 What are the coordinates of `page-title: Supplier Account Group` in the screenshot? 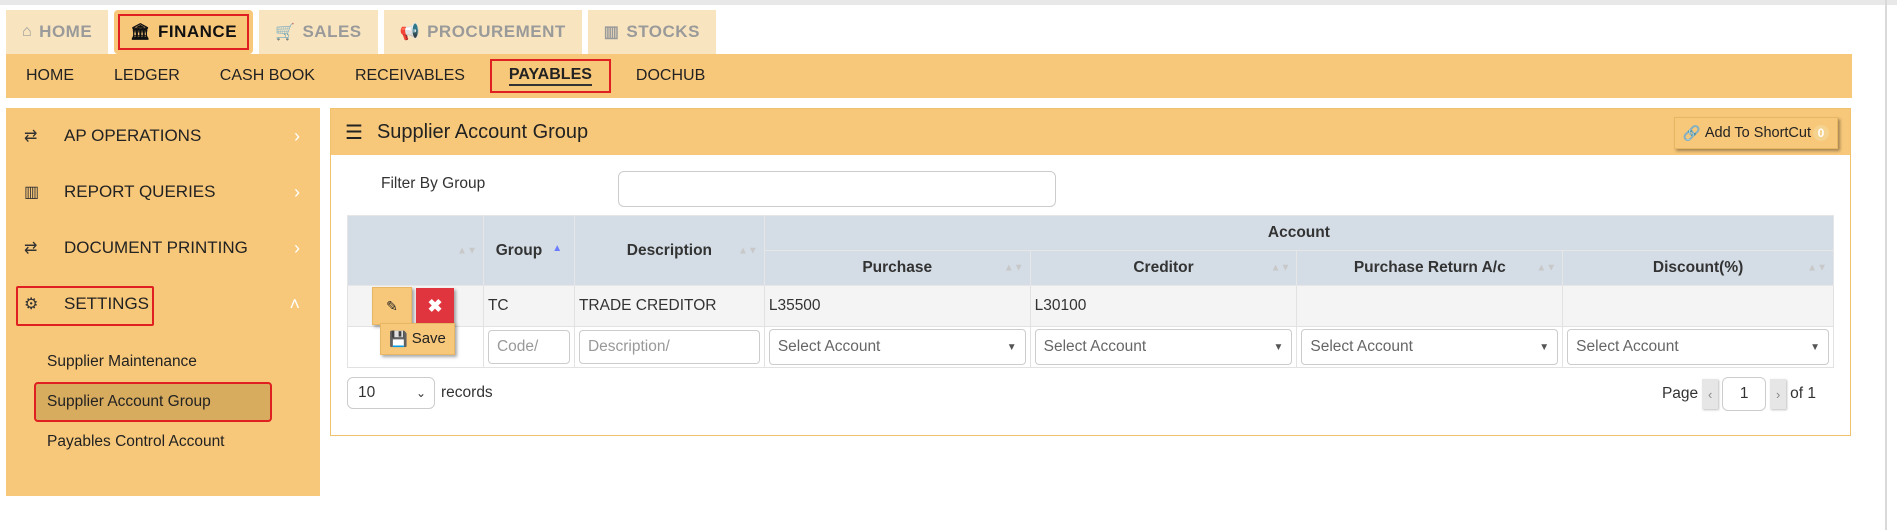 It's located at (482, 131).